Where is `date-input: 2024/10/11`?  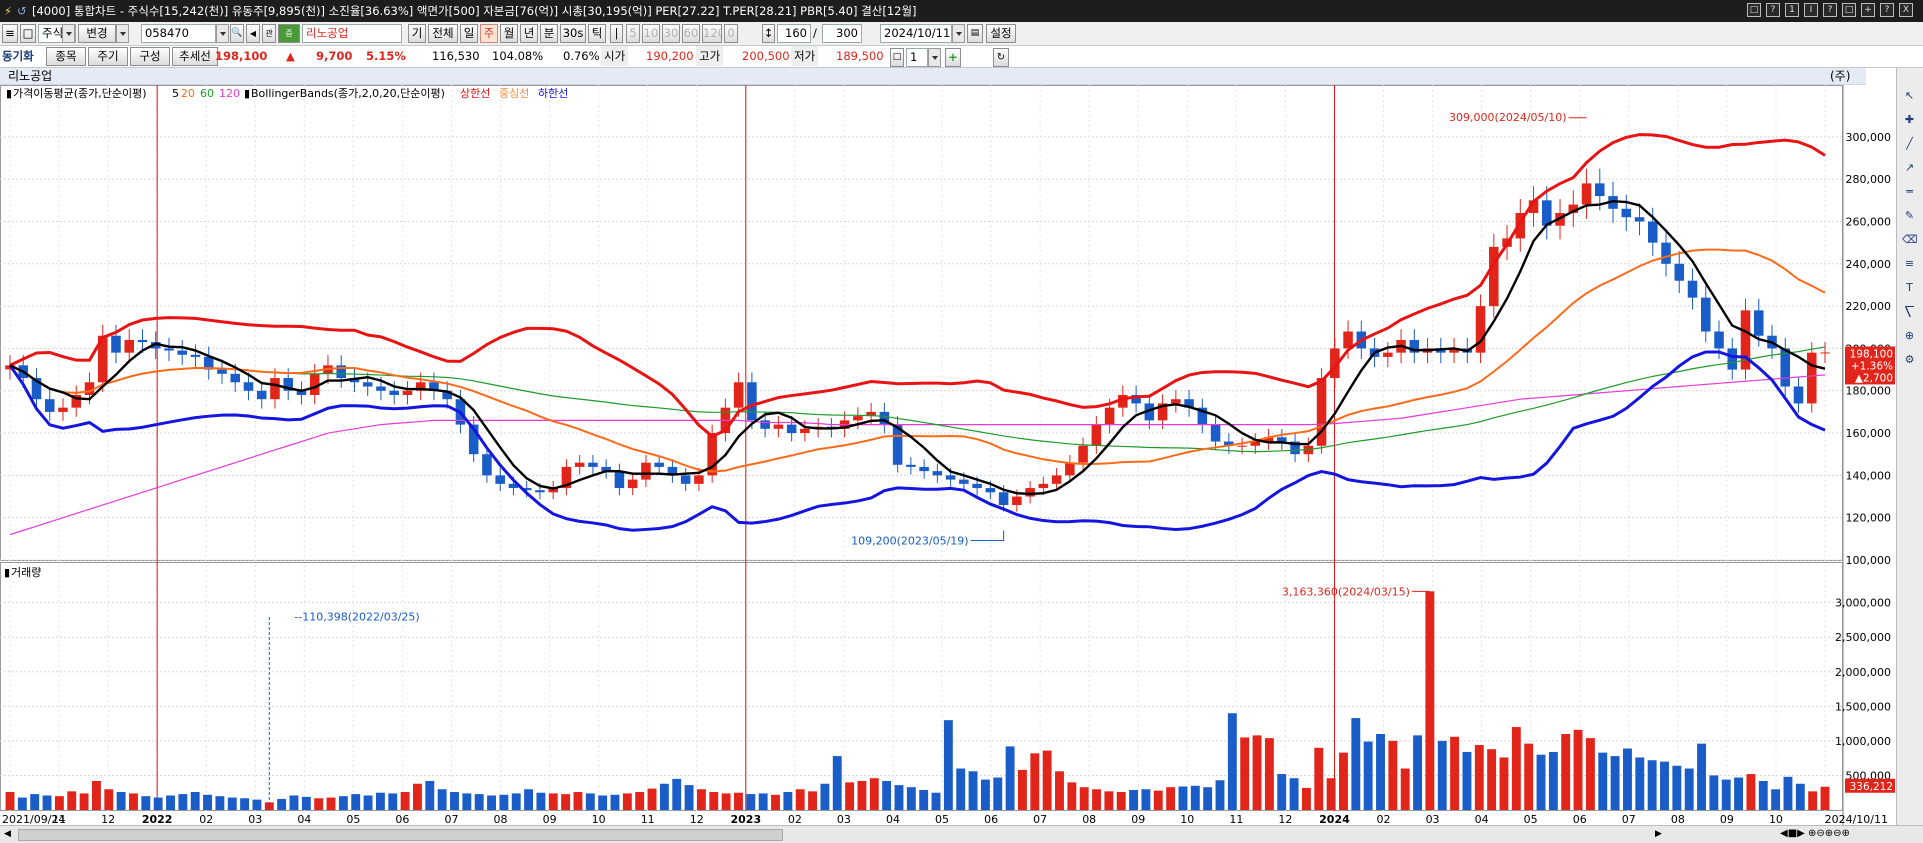
date-input: 2024/10/11 is located at coordinates (916, 33).